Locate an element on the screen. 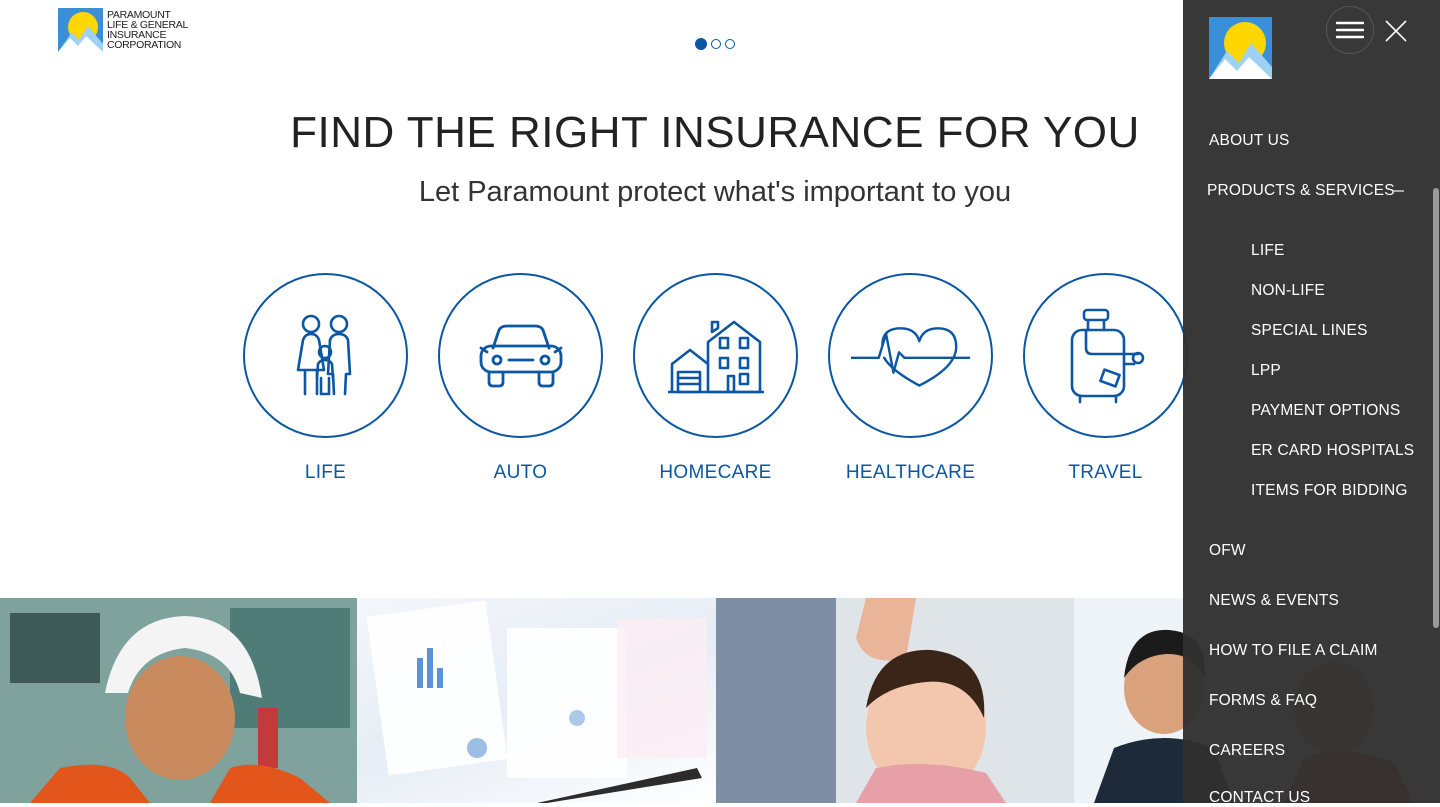 The height and width of the screenshot is (807, 1440). photo-financial-charts is located at coordinates (536, 700).